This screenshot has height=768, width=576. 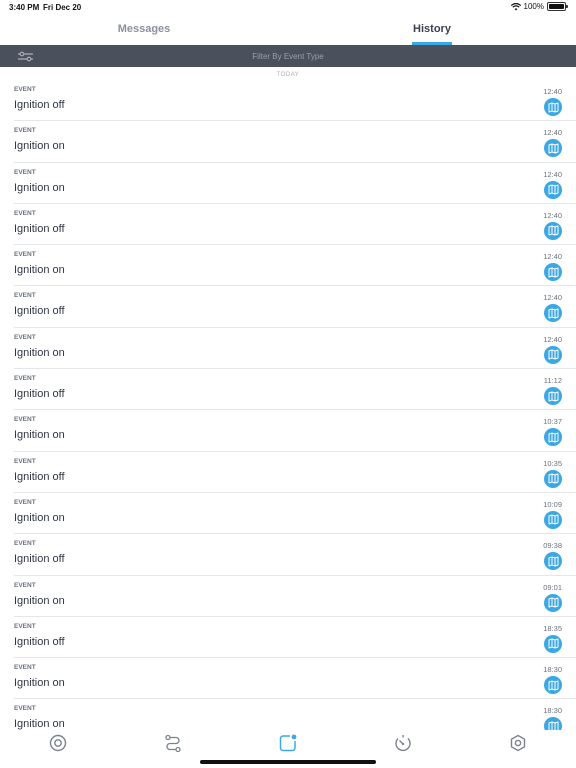 I want to click on nav-dashboard, so click(x=58, y=743).